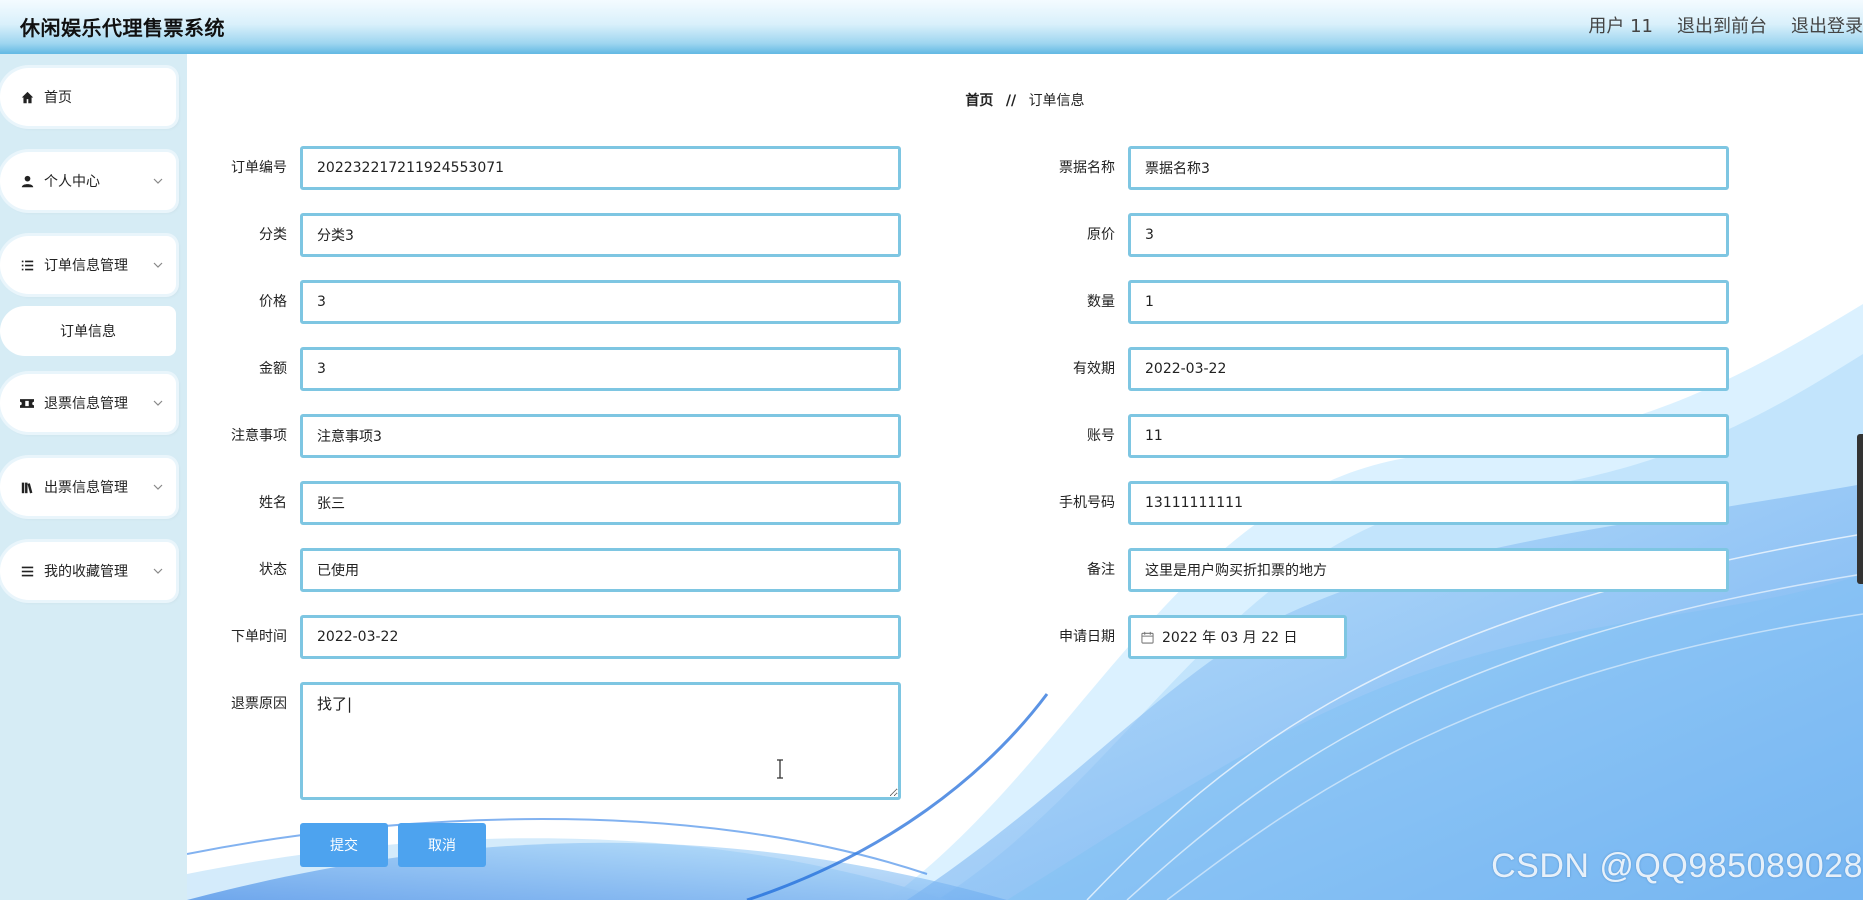 Image resolution: width=1863 pixels, height=900 pixels. I want to click on amount-label: 金额, so click(273, 369).